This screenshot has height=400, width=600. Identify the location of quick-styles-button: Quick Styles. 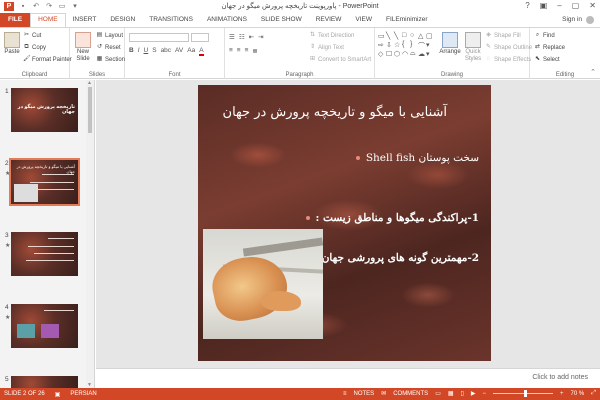
(473, 47).